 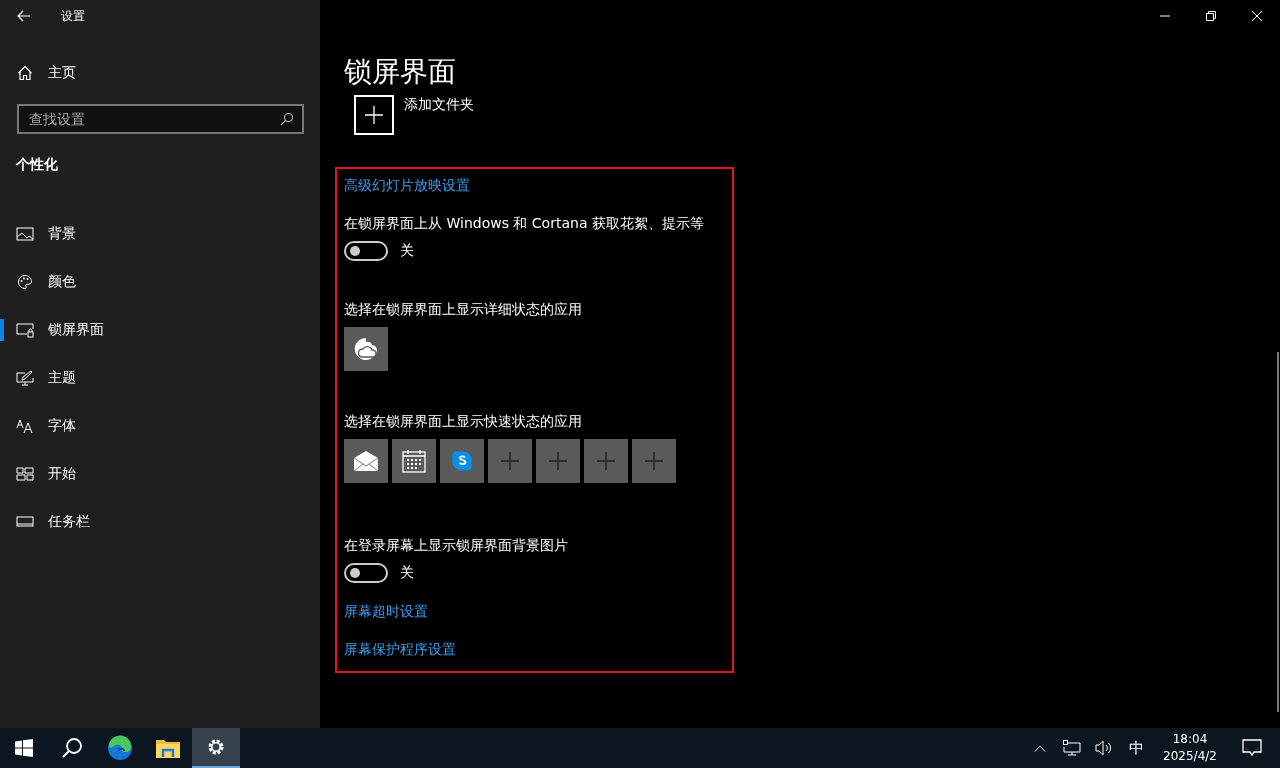 What do you see at coordinates (25, 282) in the screenshot?
I see `palette-icon` at bounding box center [25, 282].